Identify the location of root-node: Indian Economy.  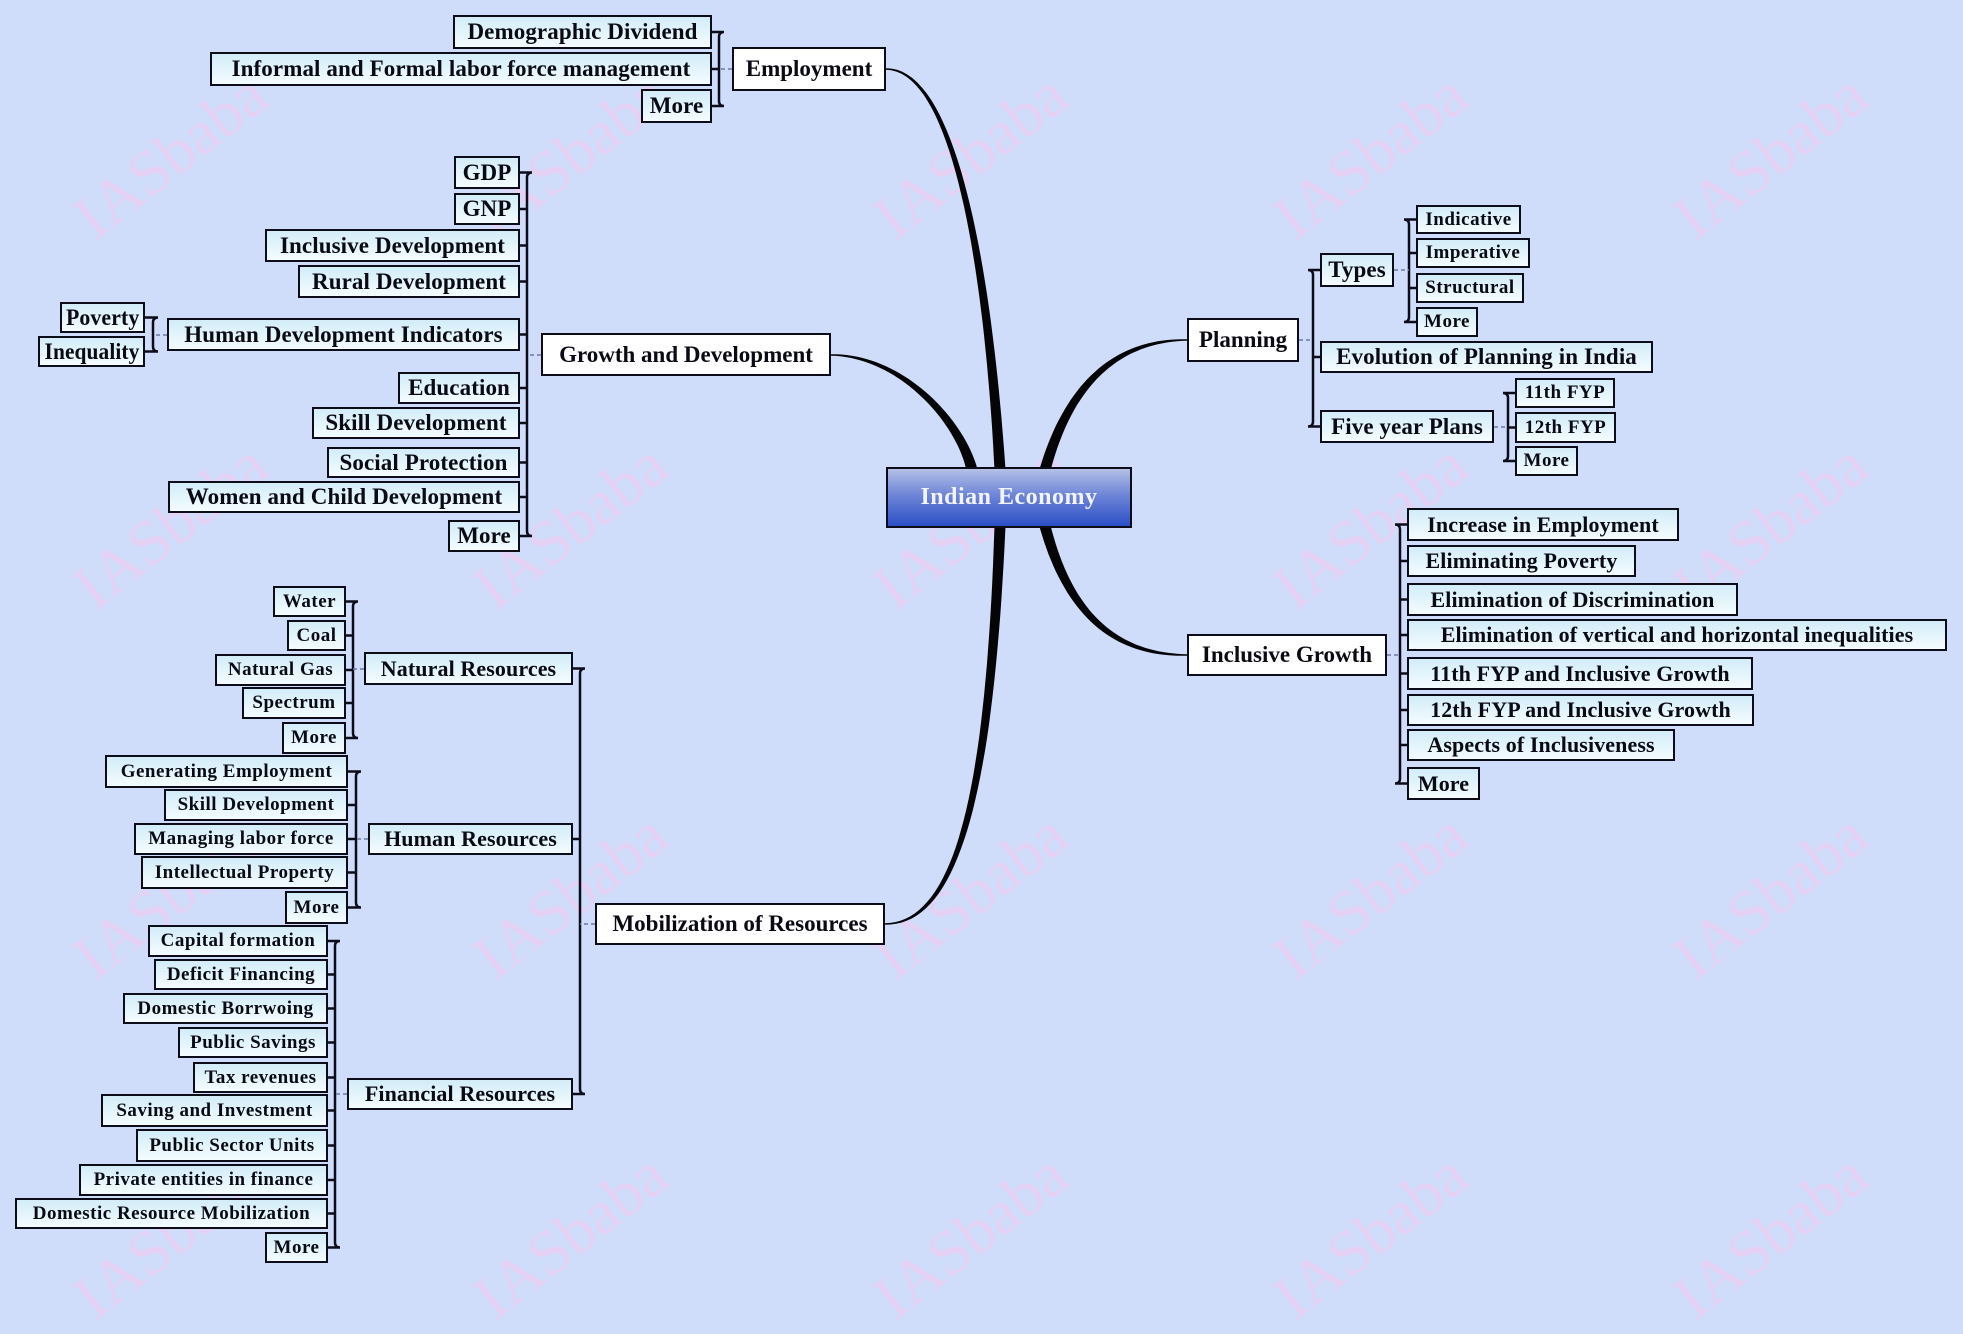
(1009, 497).